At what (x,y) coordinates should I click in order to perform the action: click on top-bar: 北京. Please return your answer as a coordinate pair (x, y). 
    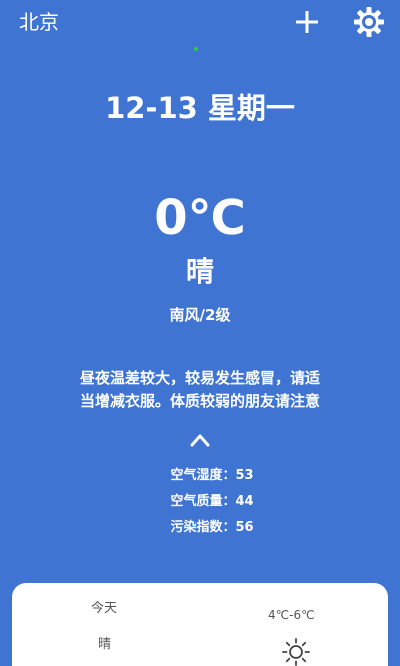
    Looking at the image, I should click on (200, 23).